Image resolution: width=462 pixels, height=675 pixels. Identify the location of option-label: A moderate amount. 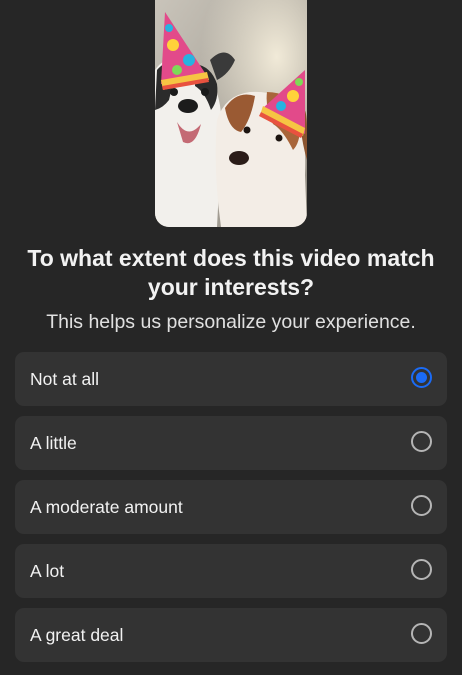
(106, 507).